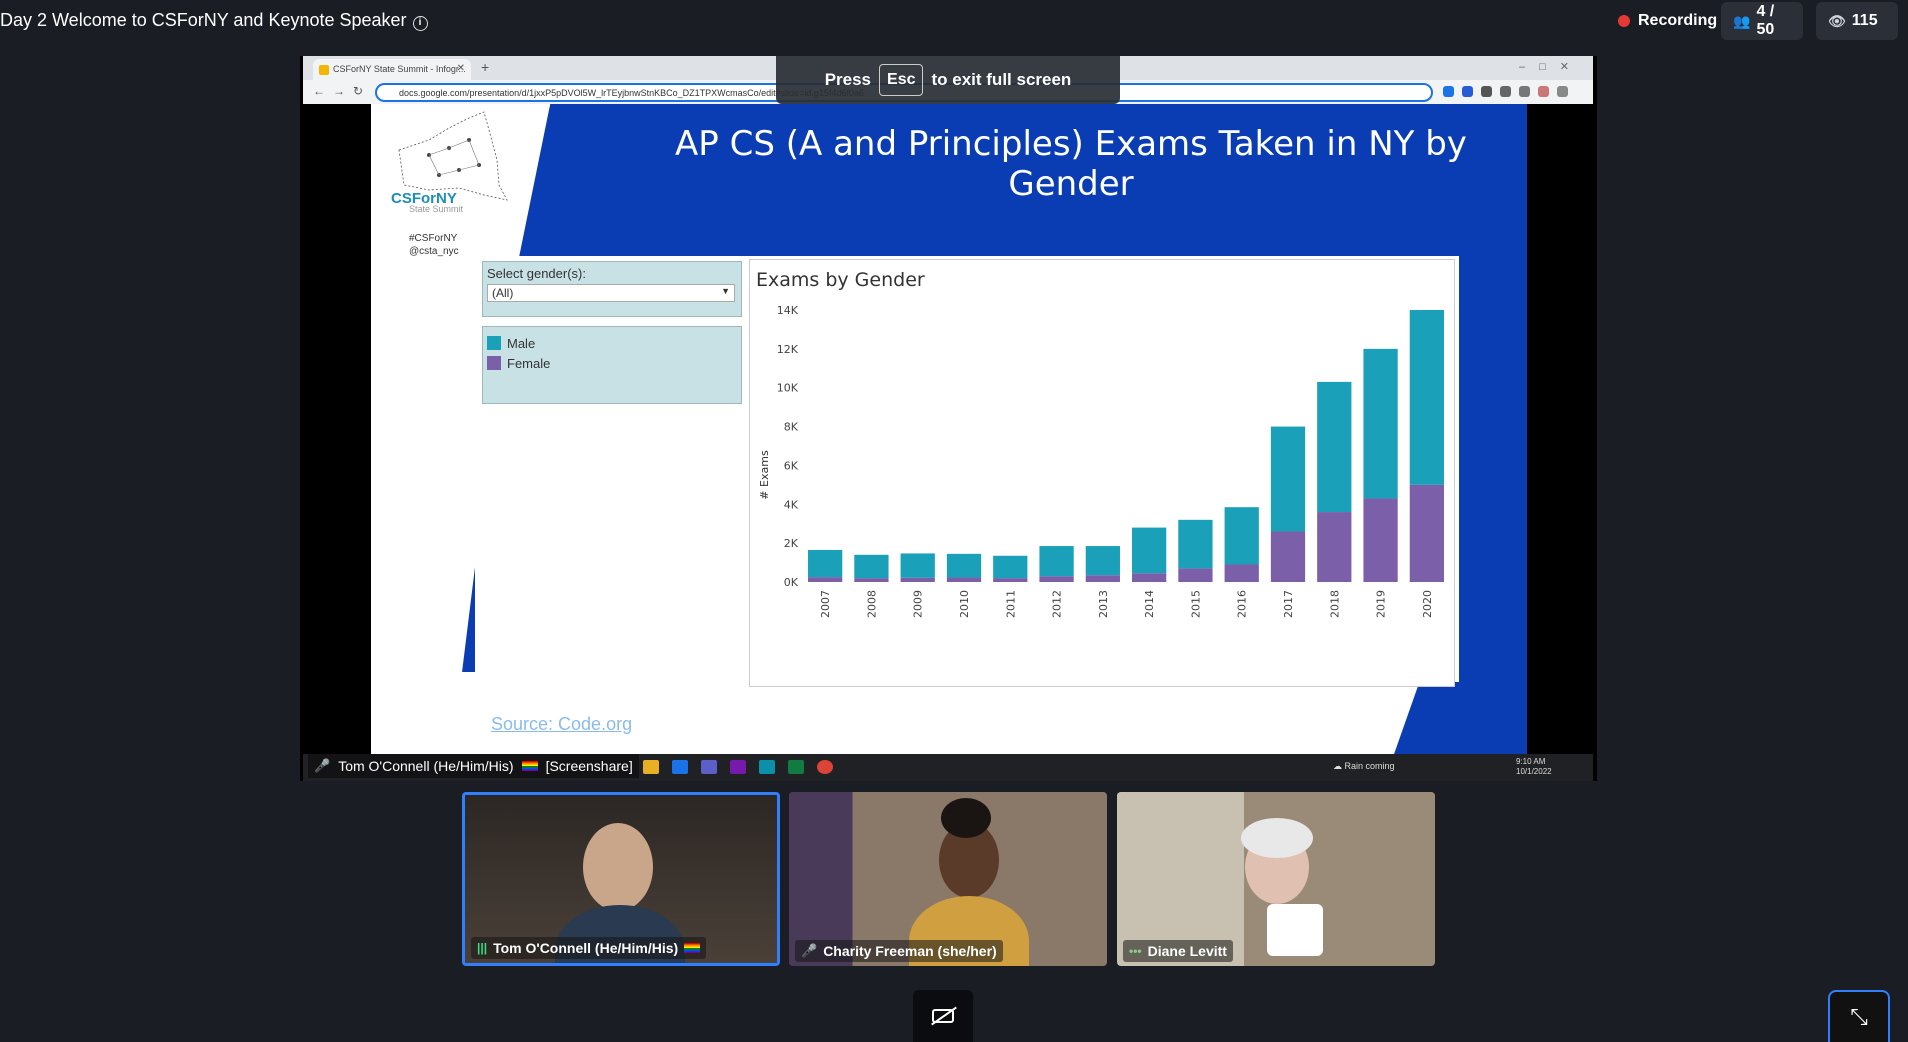  What do you see at coordinates (319, 91) in the screenshot?
I see `back-icon: ←` at bounding box center [319, 91].